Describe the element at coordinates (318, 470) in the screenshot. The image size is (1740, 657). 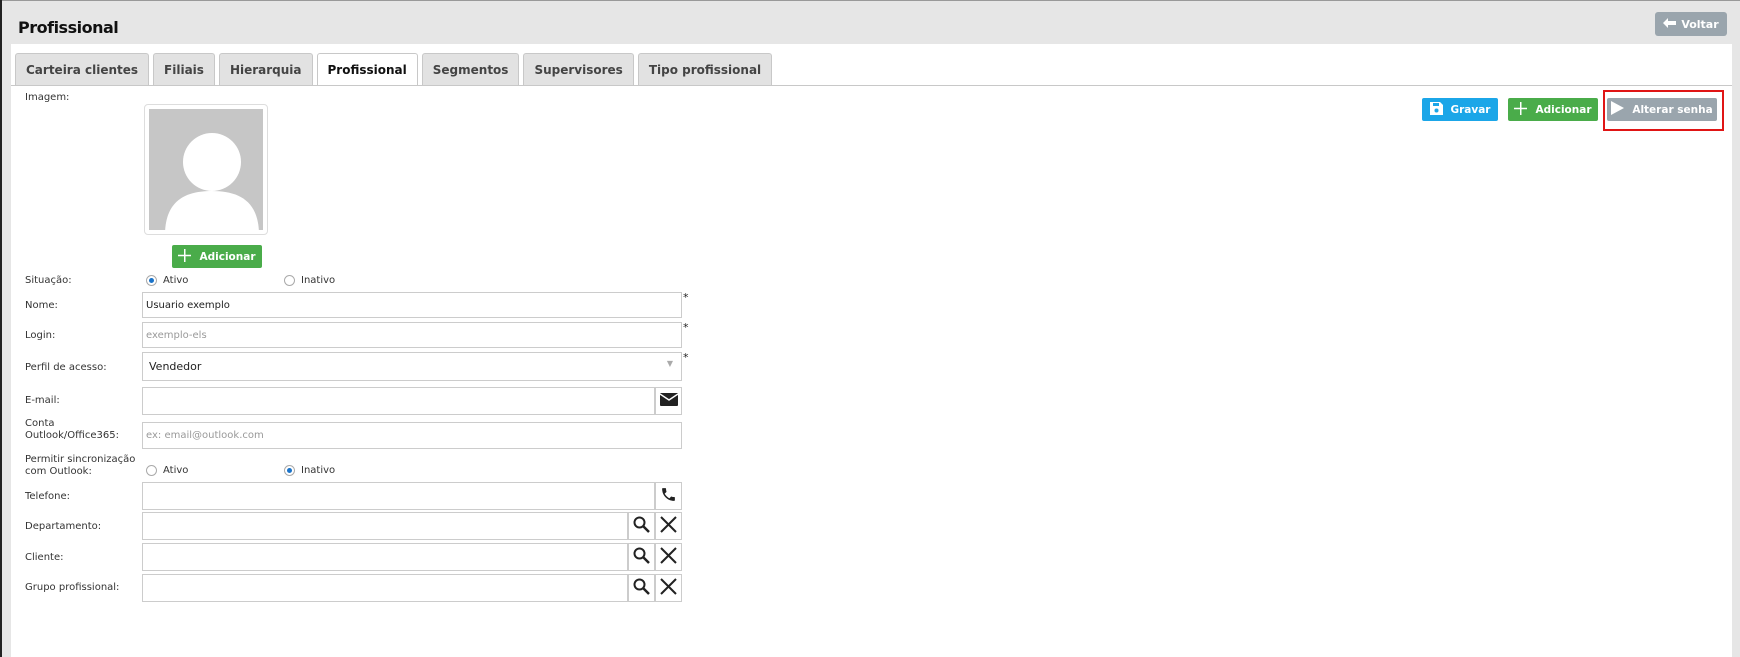
I see `outlook-sync-inactive-label: Inativo` at that location.